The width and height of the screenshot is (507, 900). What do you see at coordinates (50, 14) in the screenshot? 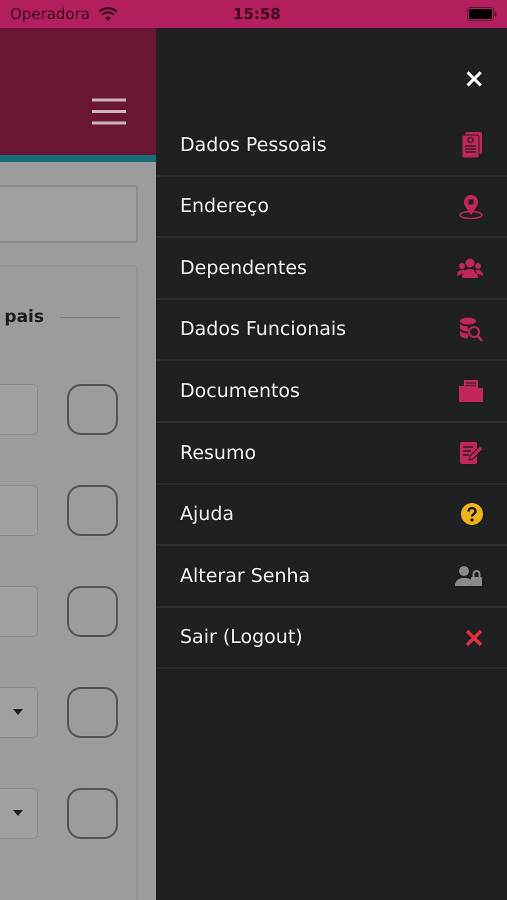
I see `carrier-name: Operadora` at bounding box center [50, 14].